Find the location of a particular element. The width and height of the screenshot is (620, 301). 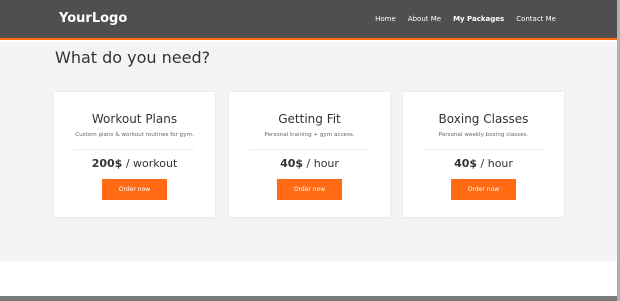

nav-links: Home About Me My Packages Contact Me is located at coordinates (465, 19).